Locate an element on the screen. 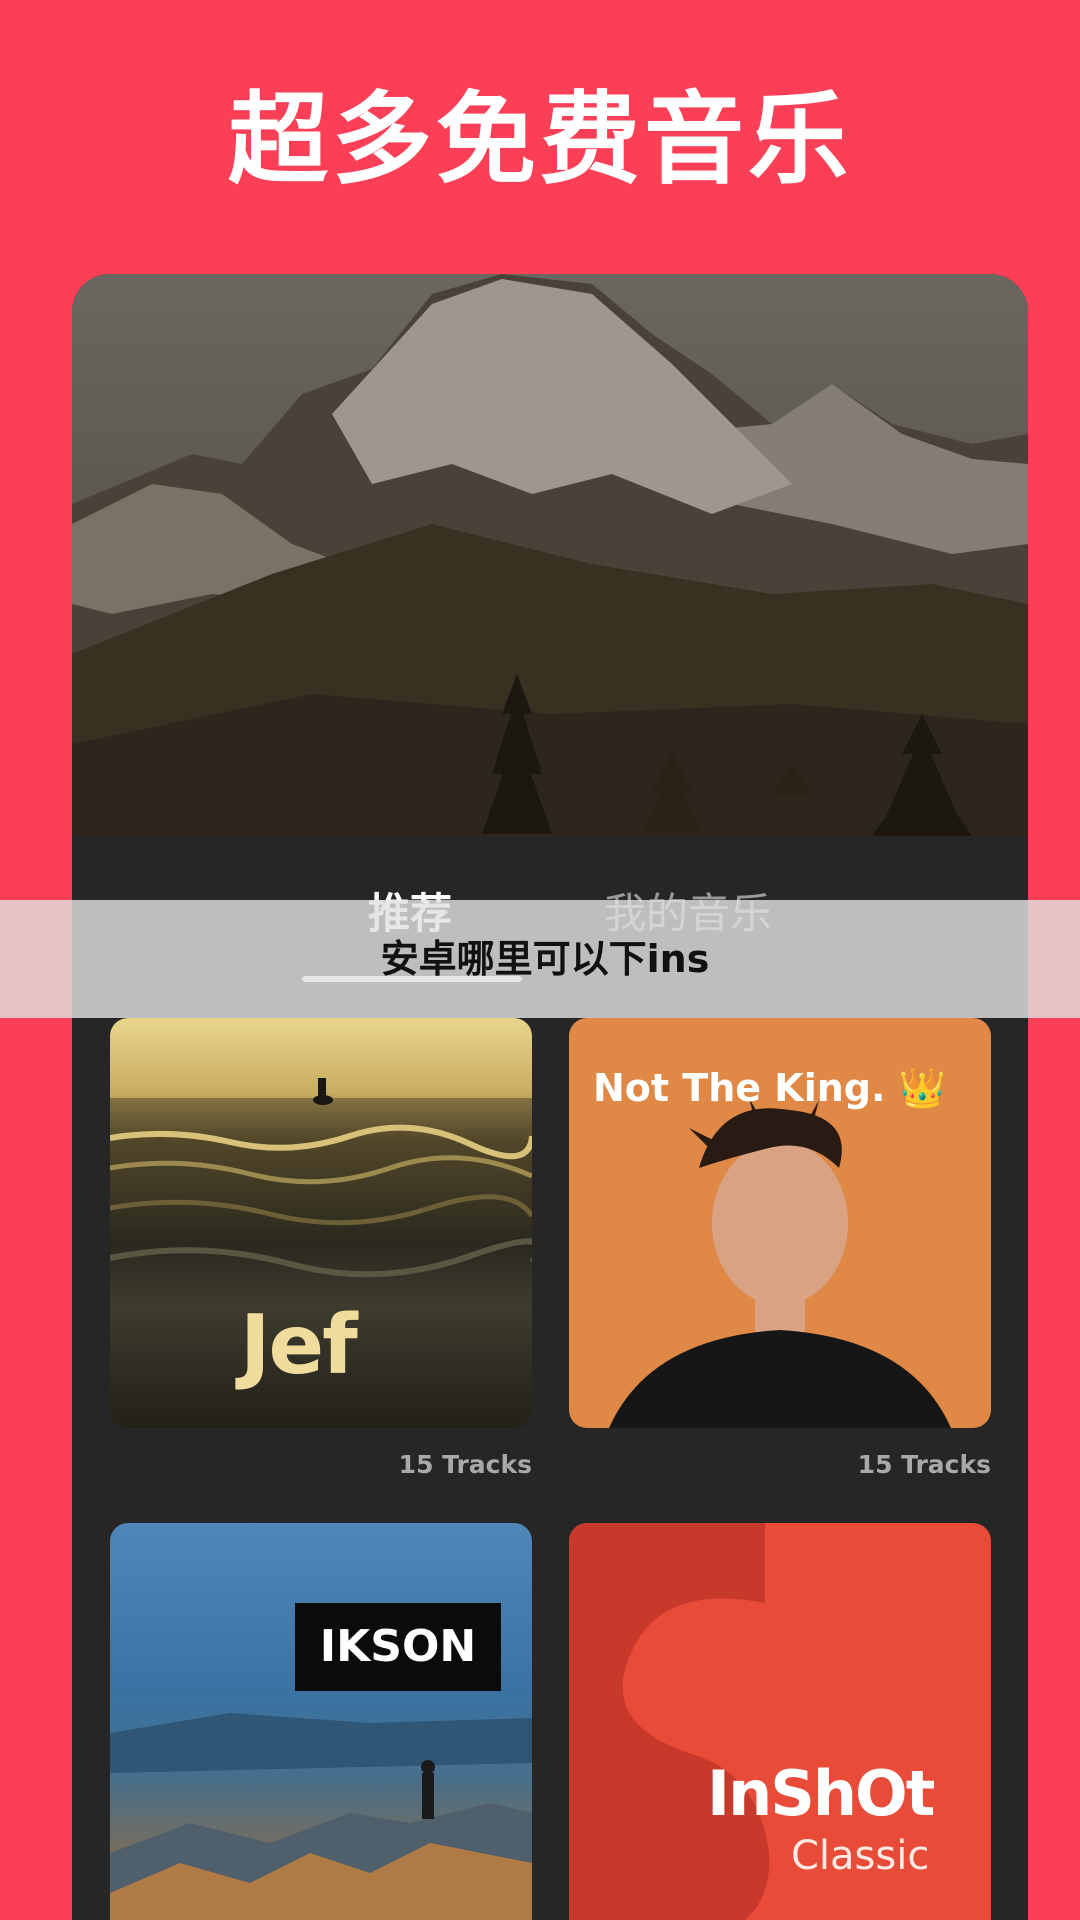 This screenshot has height=1920, width=1080. playlist-card-ikson: IKSON is located at coordinates (321, 1721).